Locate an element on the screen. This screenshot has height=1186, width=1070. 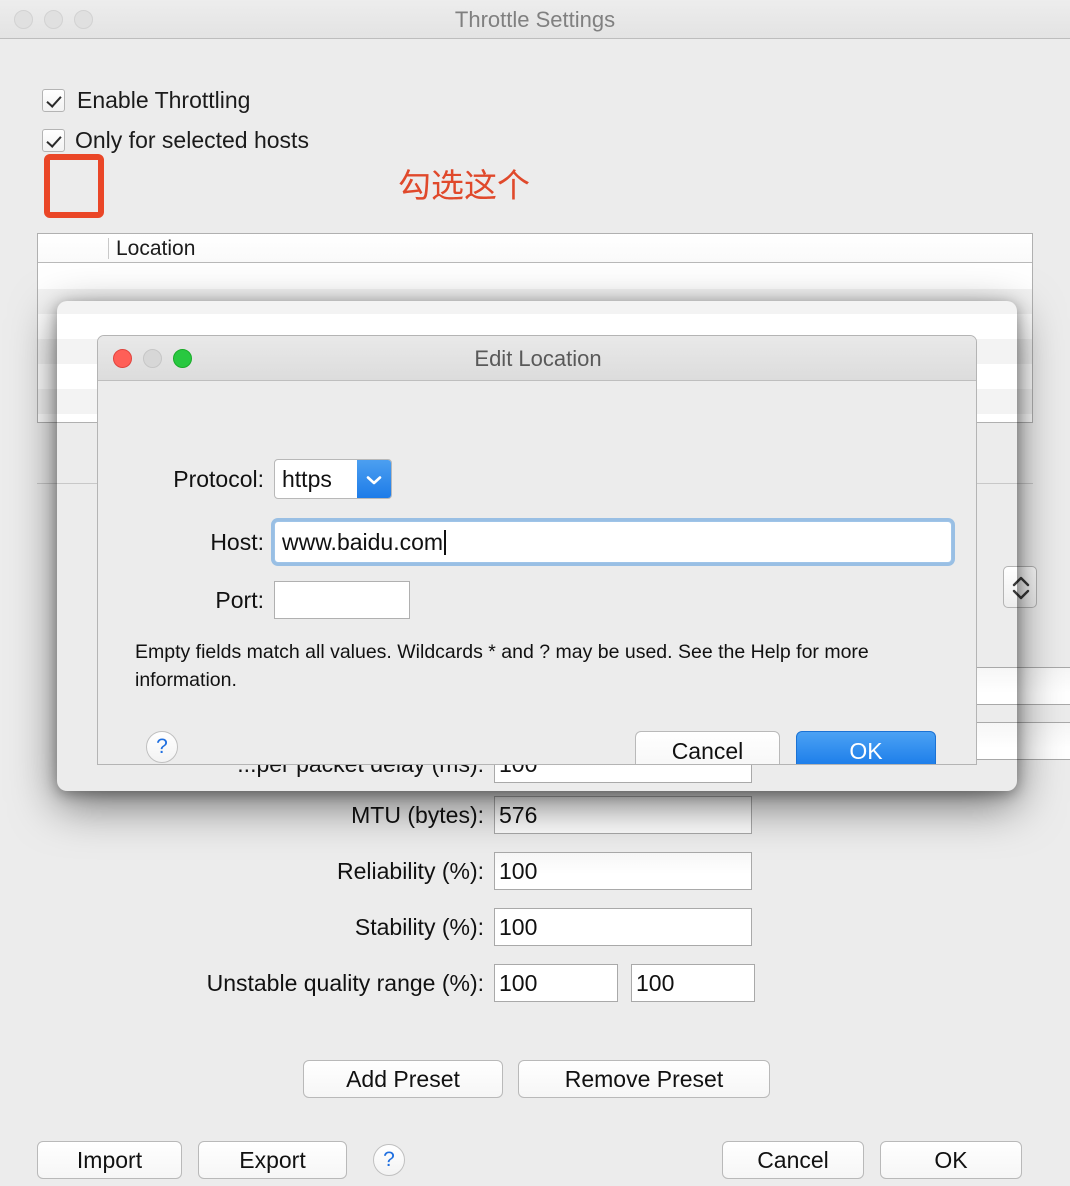
export-button: Export is located at coordinates (272, 1160).